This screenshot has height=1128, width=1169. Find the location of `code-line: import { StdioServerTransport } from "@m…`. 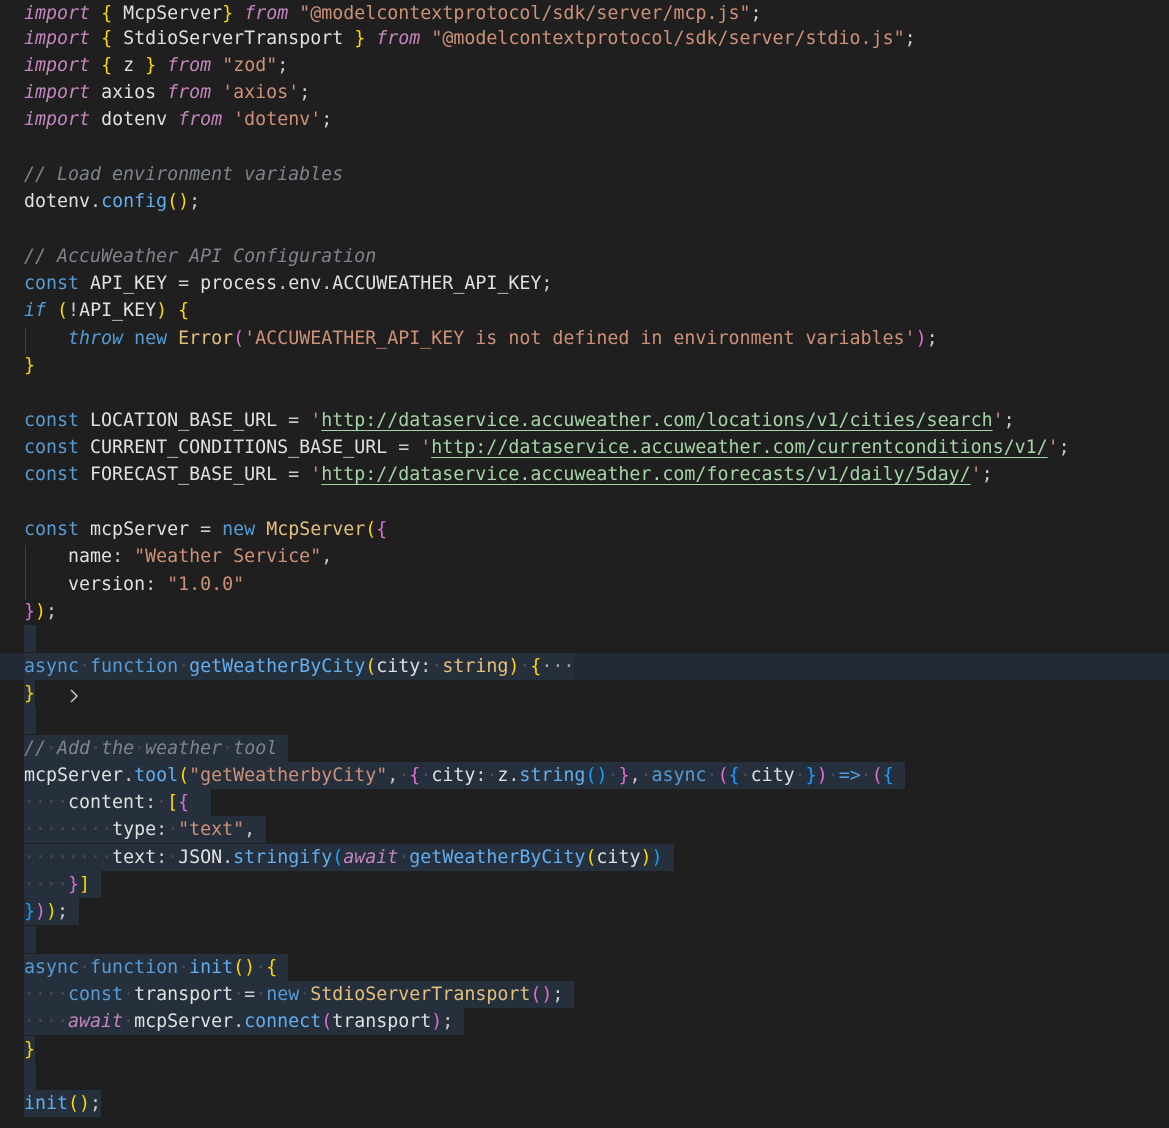

code-line: import { StdioServerTransport } from "@m… is located at coordinates (584, 38).